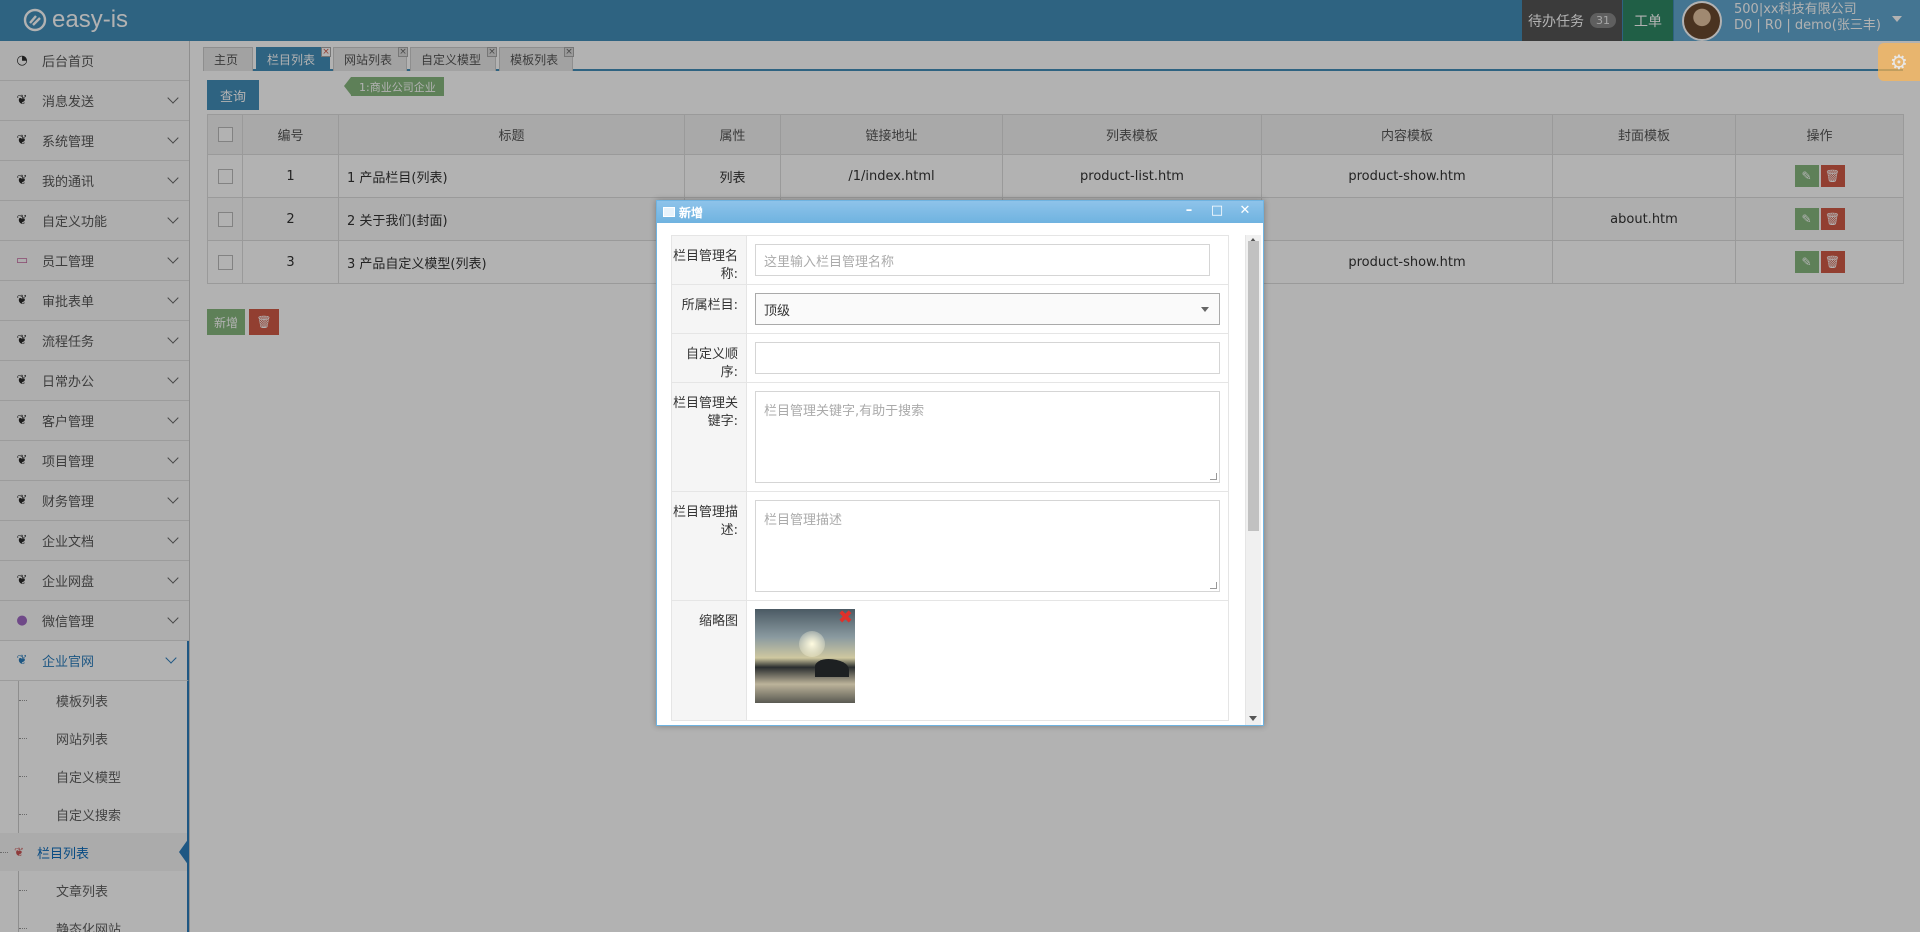  I want to click on form-row-description: 栏目管理描述, so click(950, 546).